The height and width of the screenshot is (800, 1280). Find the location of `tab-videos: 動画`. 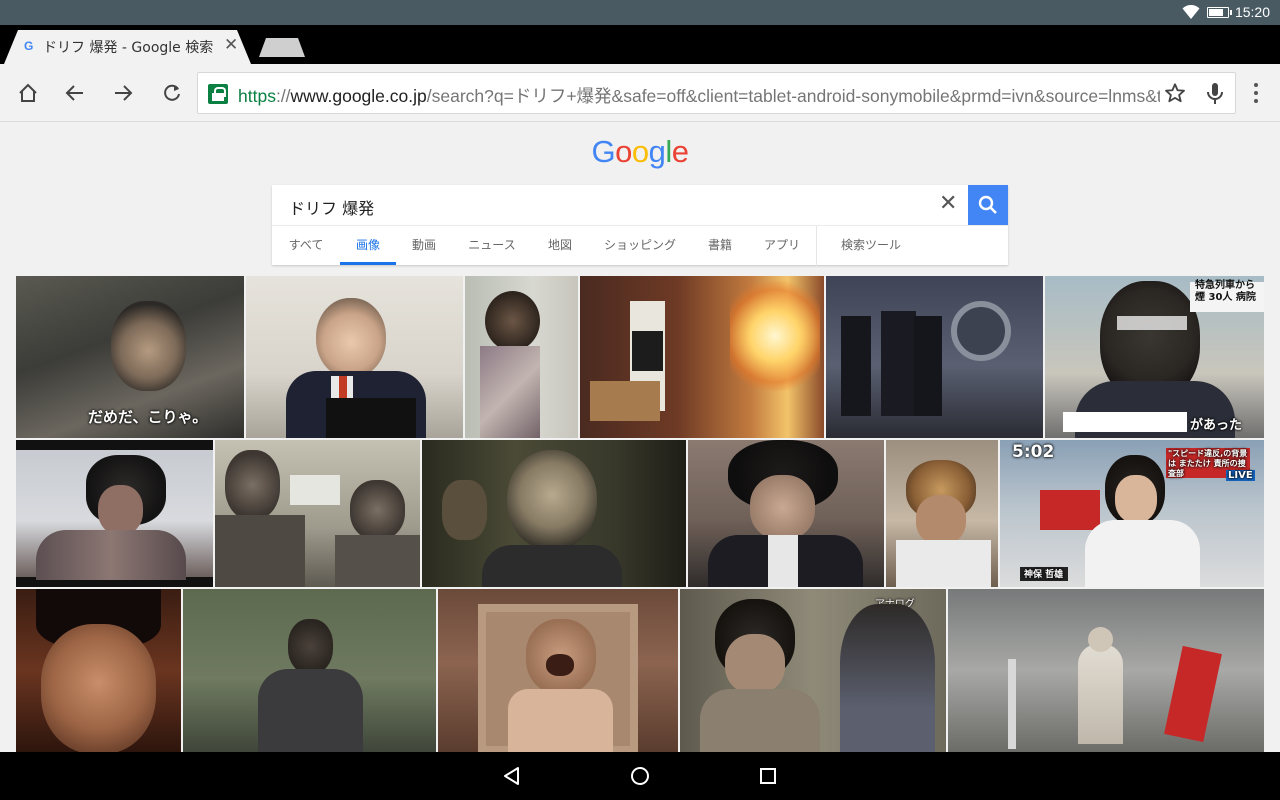

tab-videos: 動画 is located at coordinates (424, 245).